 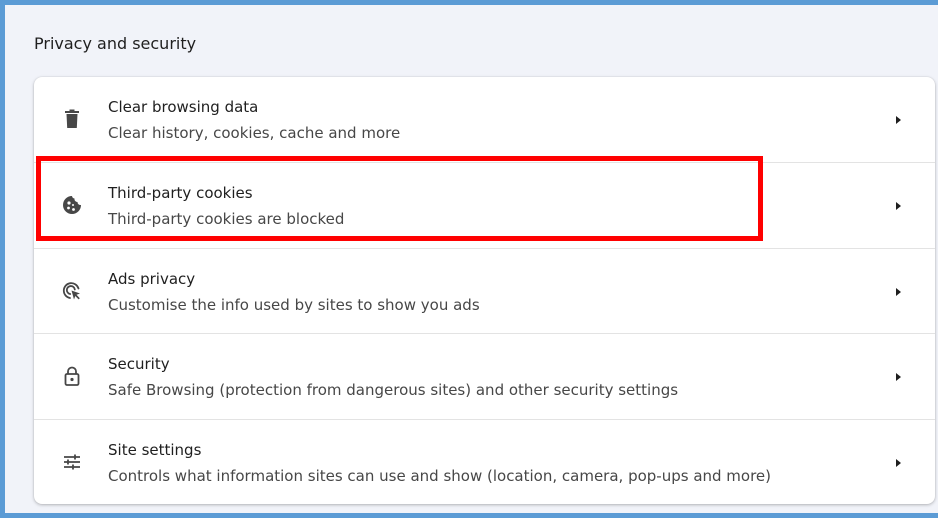 I want to click on lock-icon, so click(x=72, y=376).